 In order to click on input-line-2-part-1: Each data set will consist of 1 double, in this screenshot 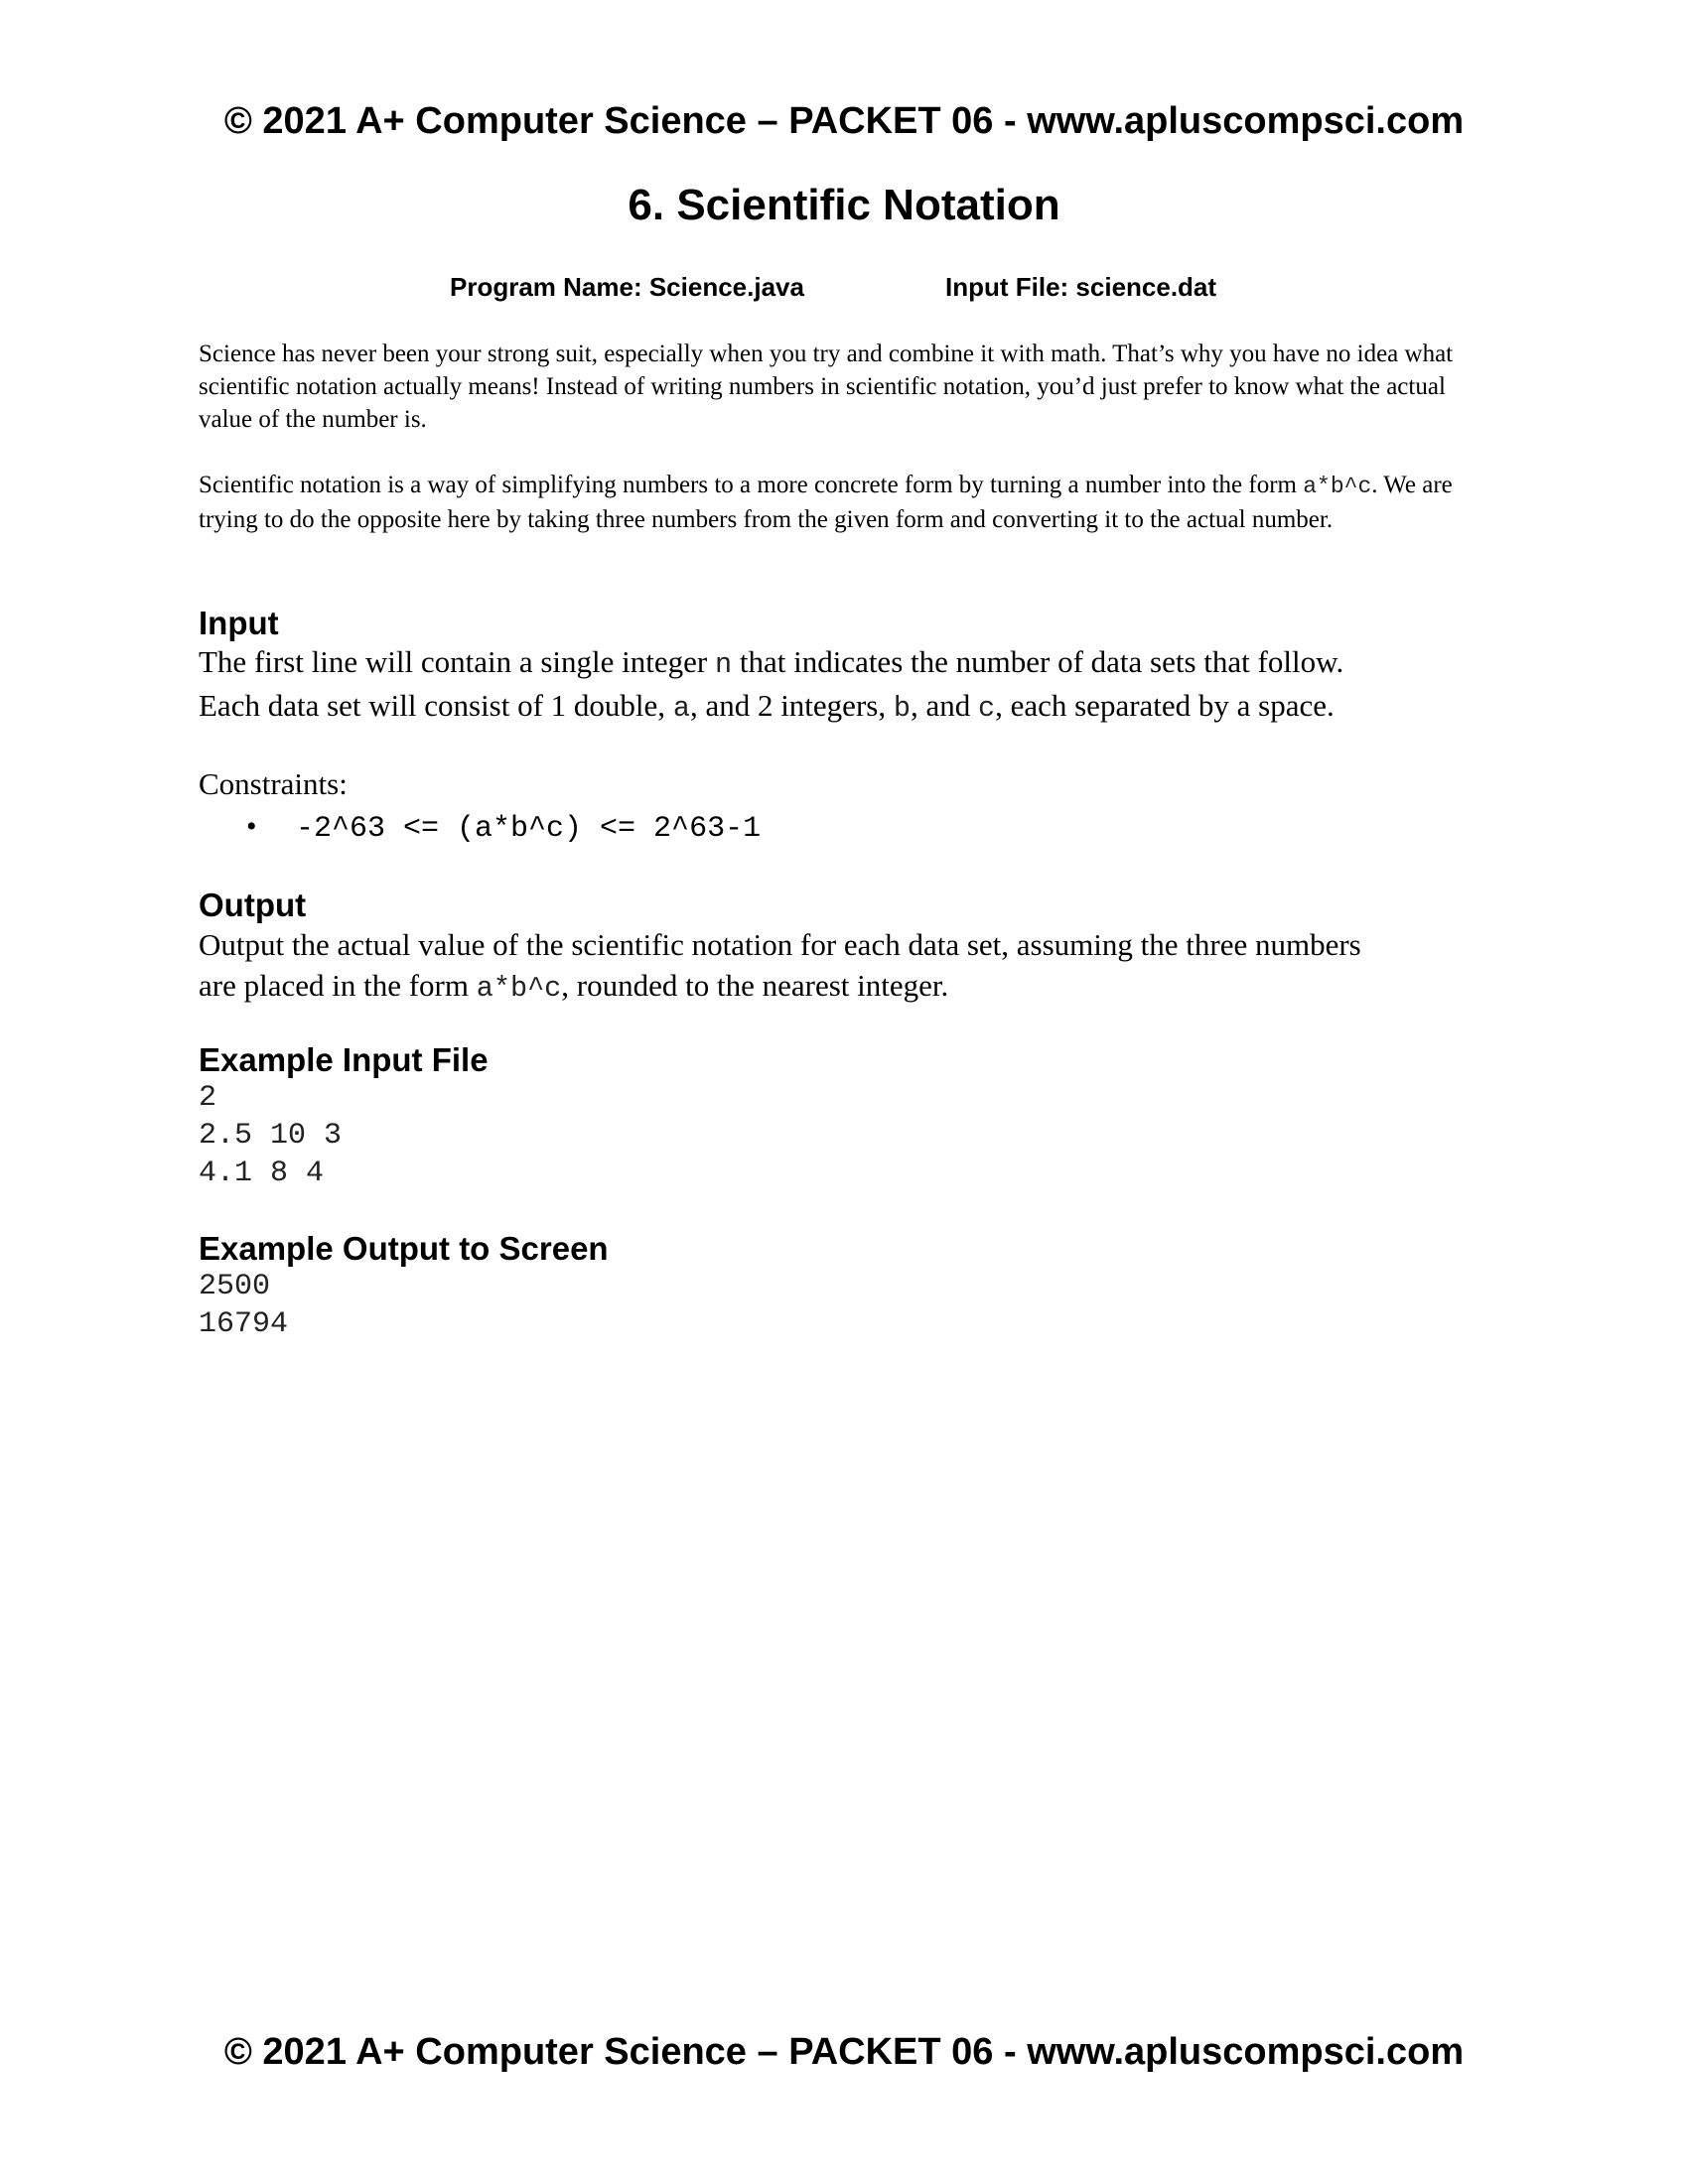, I will do `click(436, 705)`.